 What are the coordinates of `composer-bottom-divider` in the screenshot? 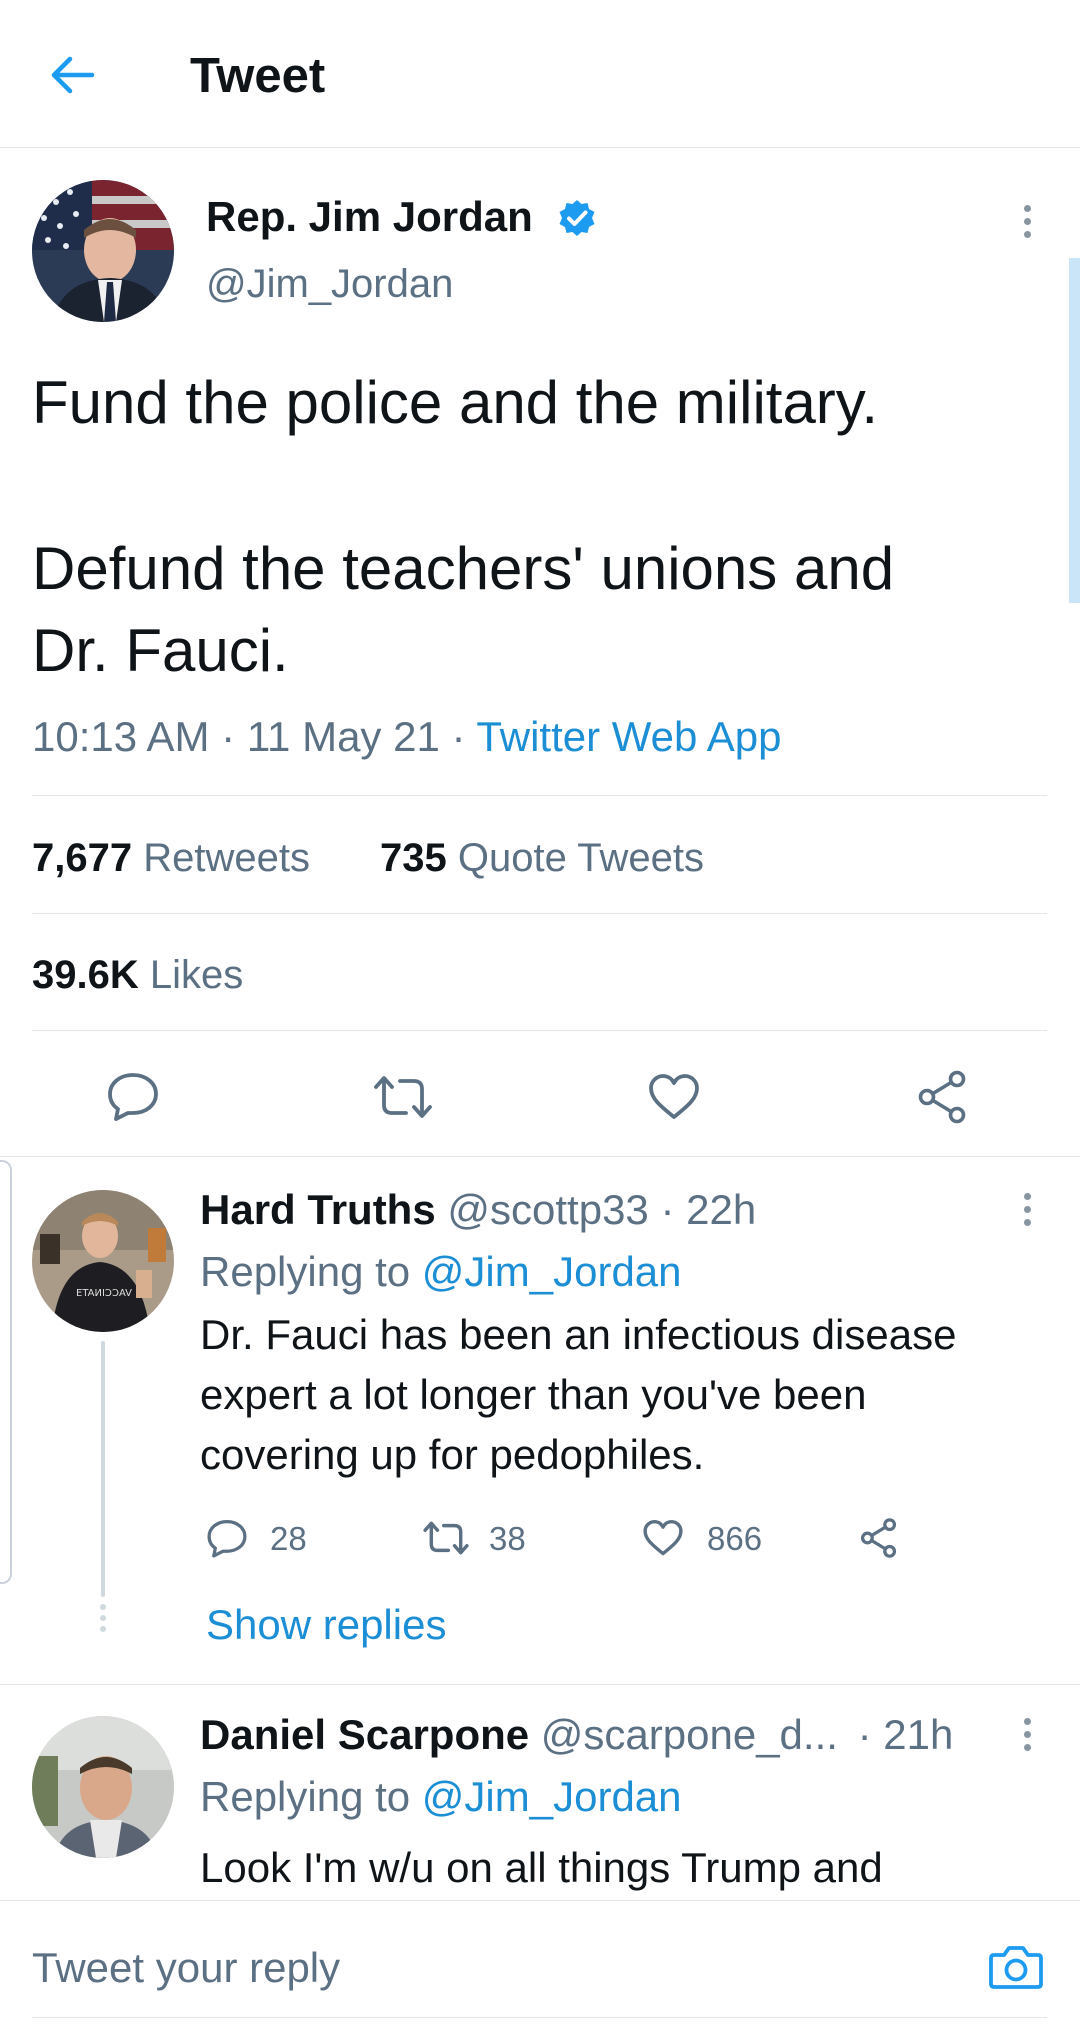 It's located at (539, 2017).